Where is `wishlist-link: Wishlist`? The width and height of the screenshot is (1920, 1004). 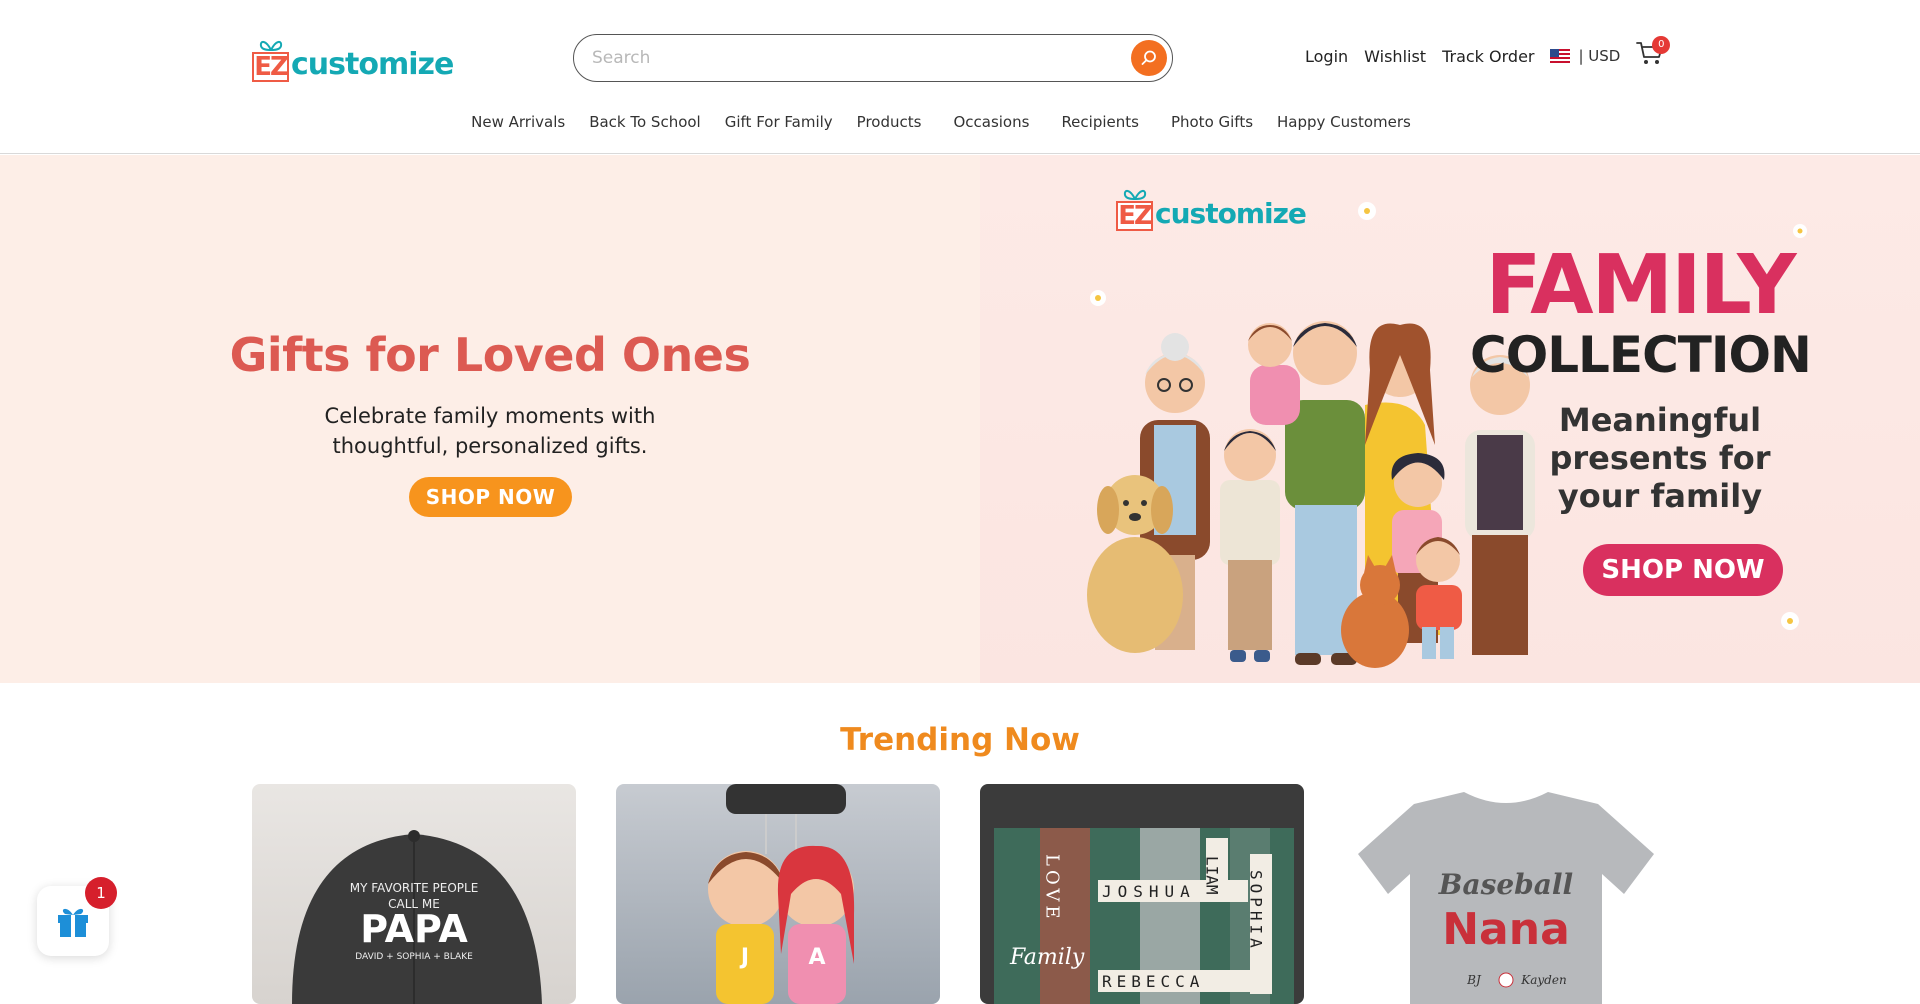 wishlist-link: Wishlist is located at coordinates (1395, 56).